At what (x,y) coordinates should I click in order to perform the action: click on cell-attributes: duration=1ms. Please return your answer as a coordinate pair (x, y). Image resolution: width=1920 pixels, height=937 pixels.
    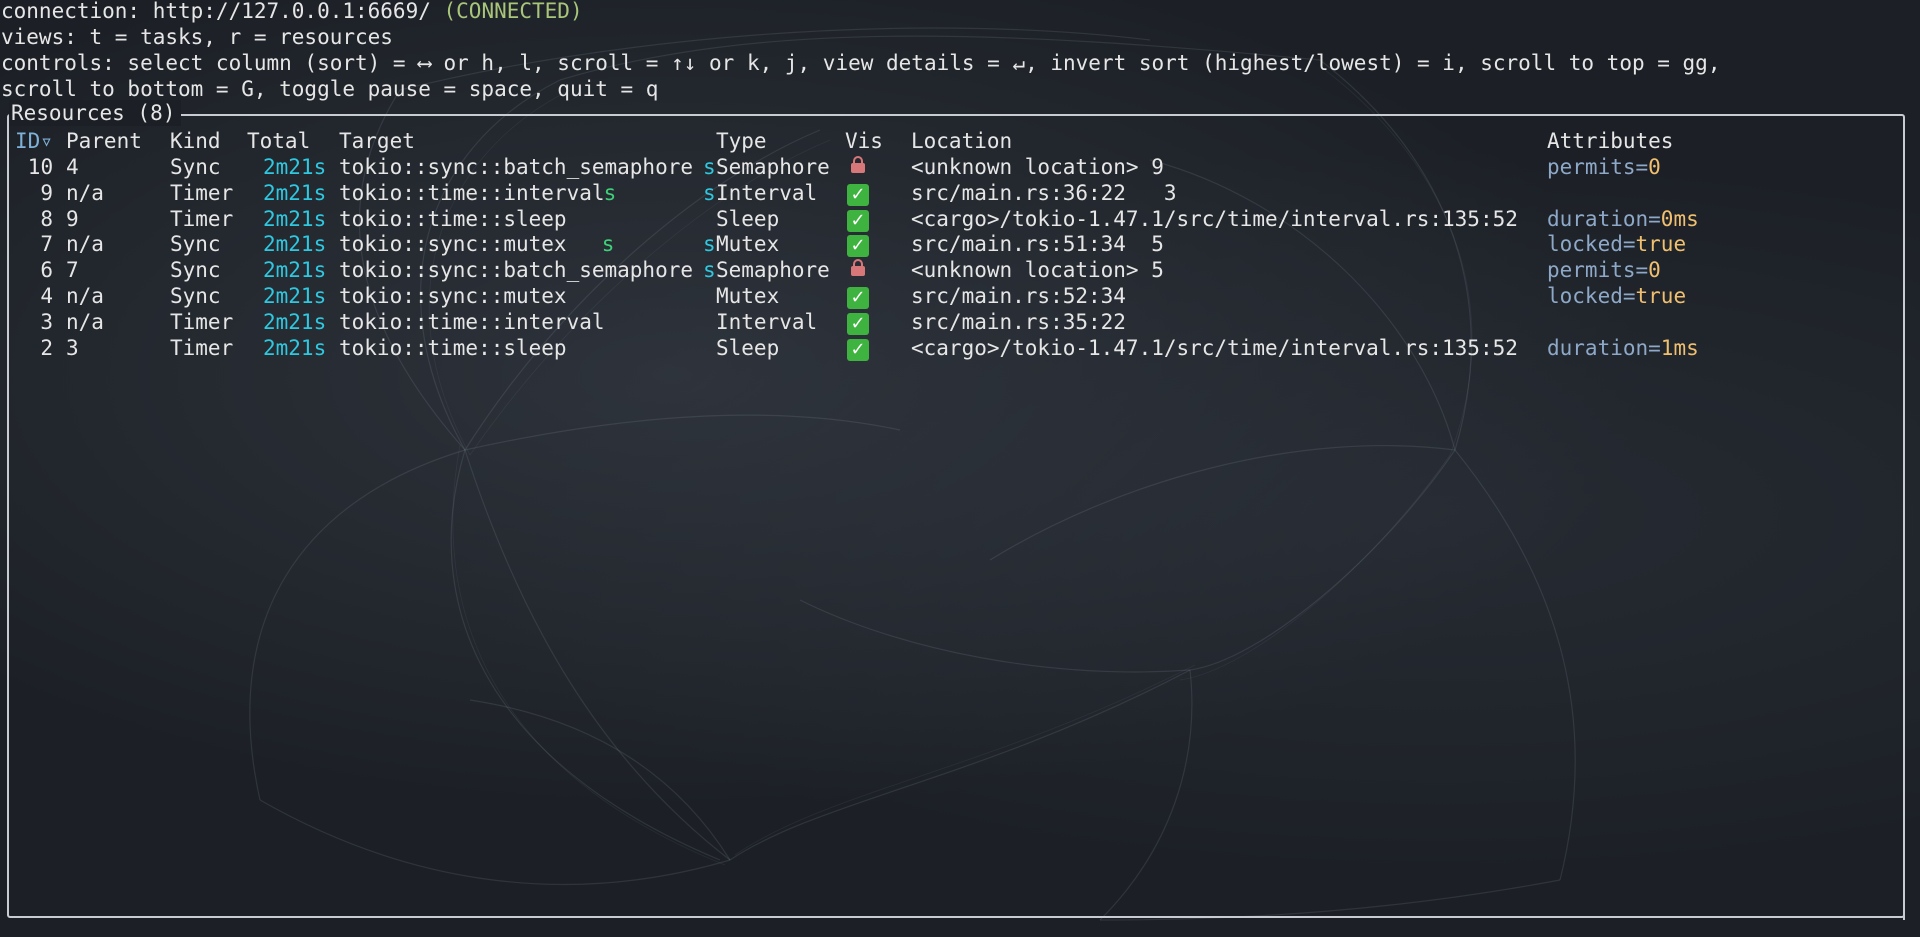
    Looking at the image, I should click on (1623, 348).